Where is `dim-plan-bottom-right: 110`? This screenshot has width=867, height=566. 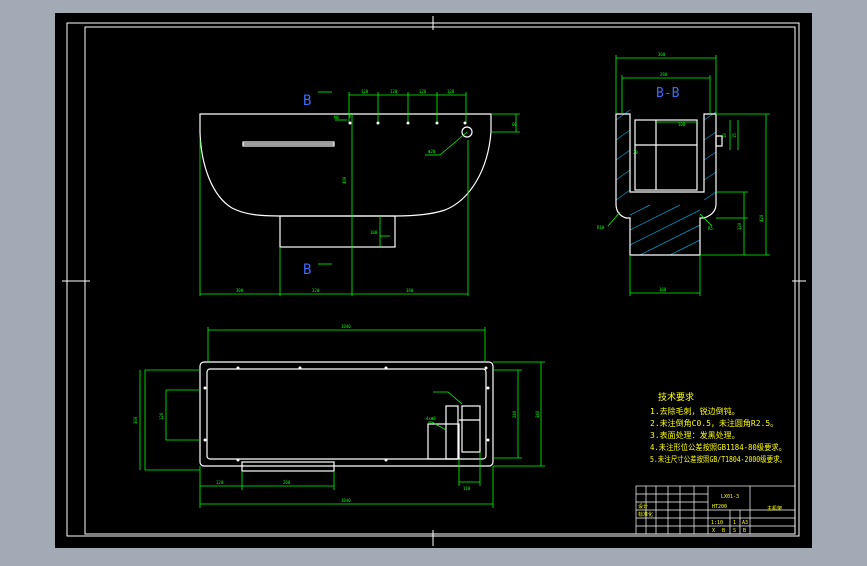
dim-plan-bottom-right: 110 is located at coordinates (467, 488).